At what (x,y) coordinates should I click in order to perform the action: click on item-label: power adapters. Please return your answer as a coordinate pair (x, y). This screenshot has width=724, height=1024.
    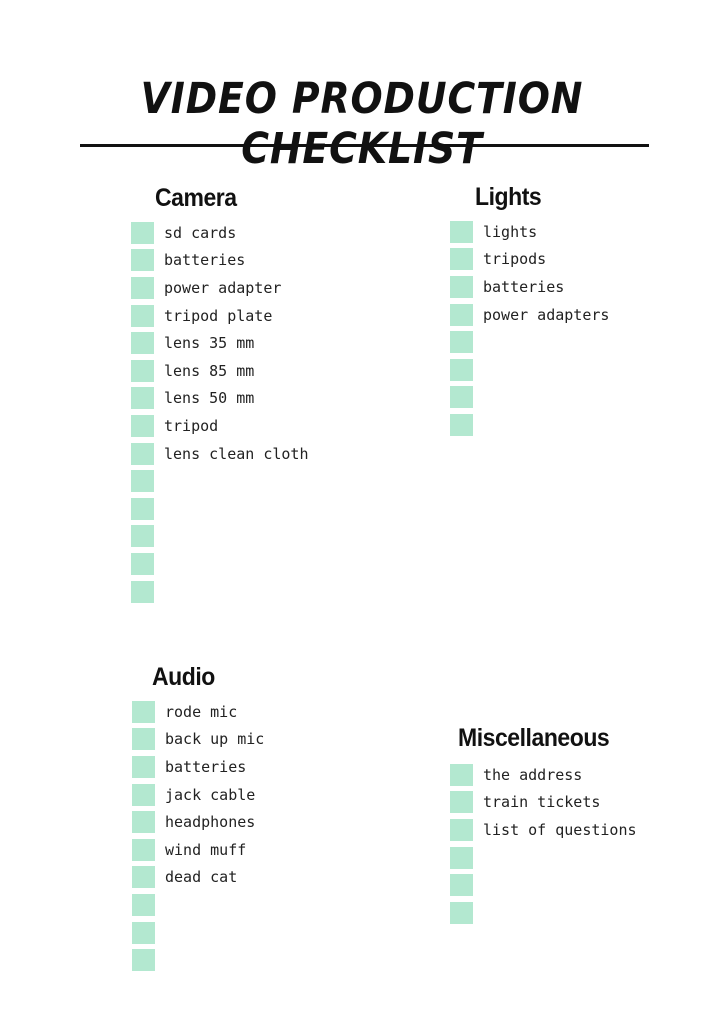
    Looking at the image, I should click on (546, 314).